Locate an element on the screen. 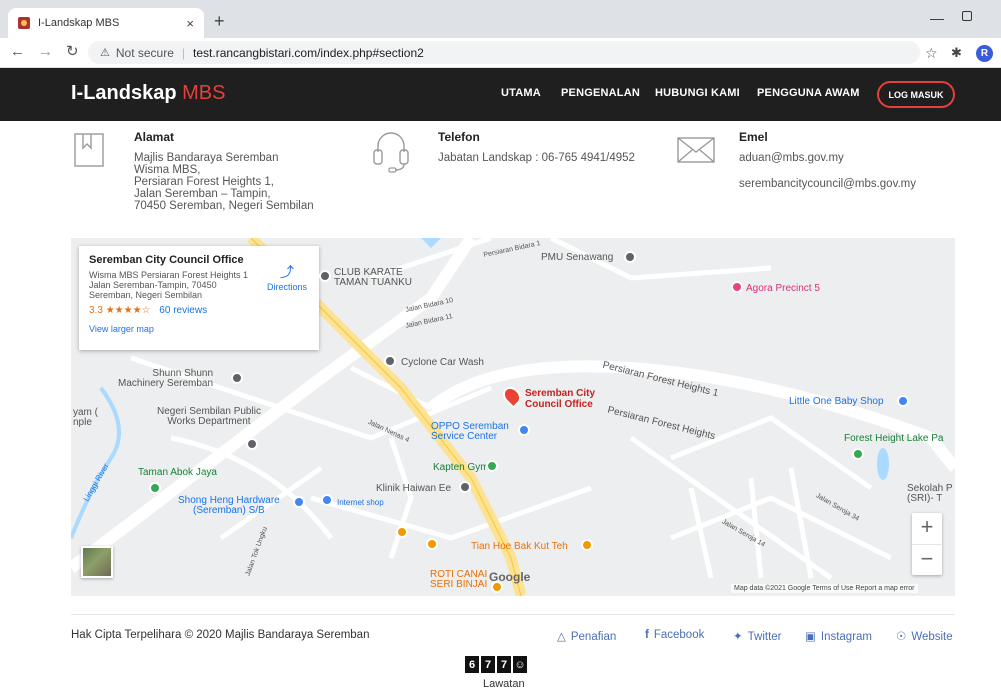 The height and width of the screenshot is (696, 1001). address-line: Wisma MBS, is located at coordinates (167, 170).